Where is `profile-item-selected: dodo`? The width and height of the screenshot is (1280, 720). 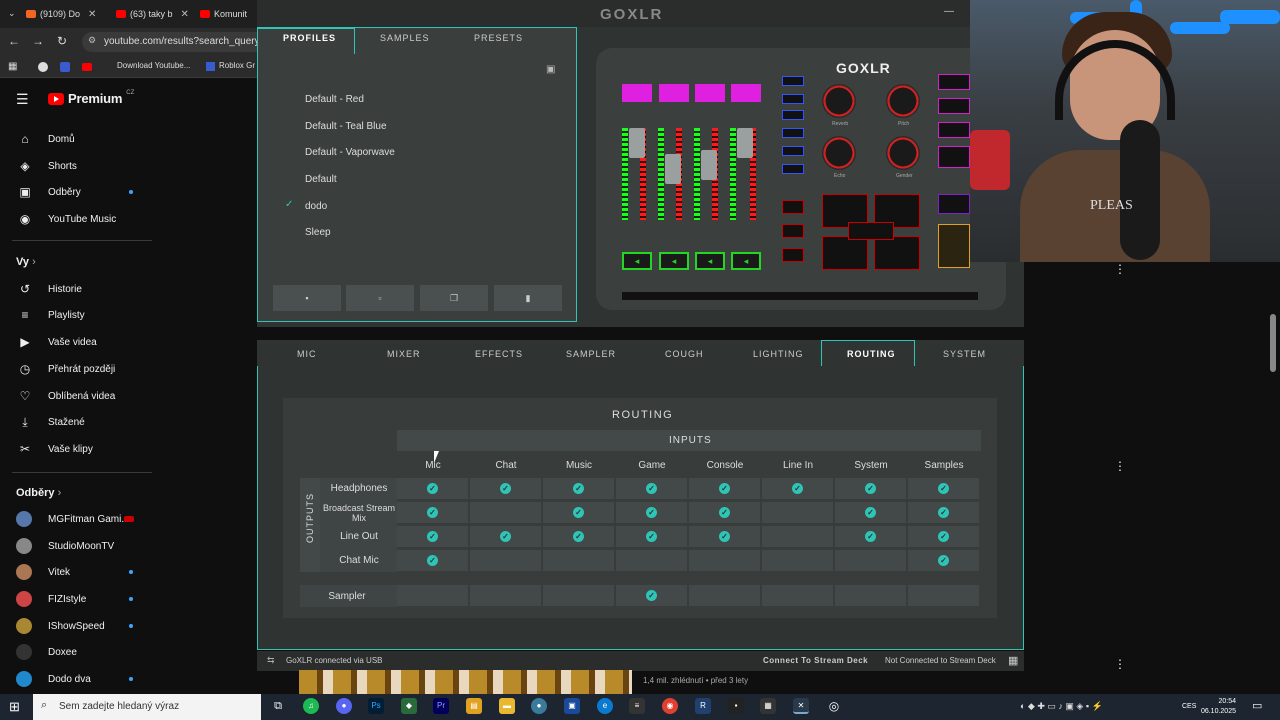
profile-item-selected: dodo is located at coordinates (316, 206).